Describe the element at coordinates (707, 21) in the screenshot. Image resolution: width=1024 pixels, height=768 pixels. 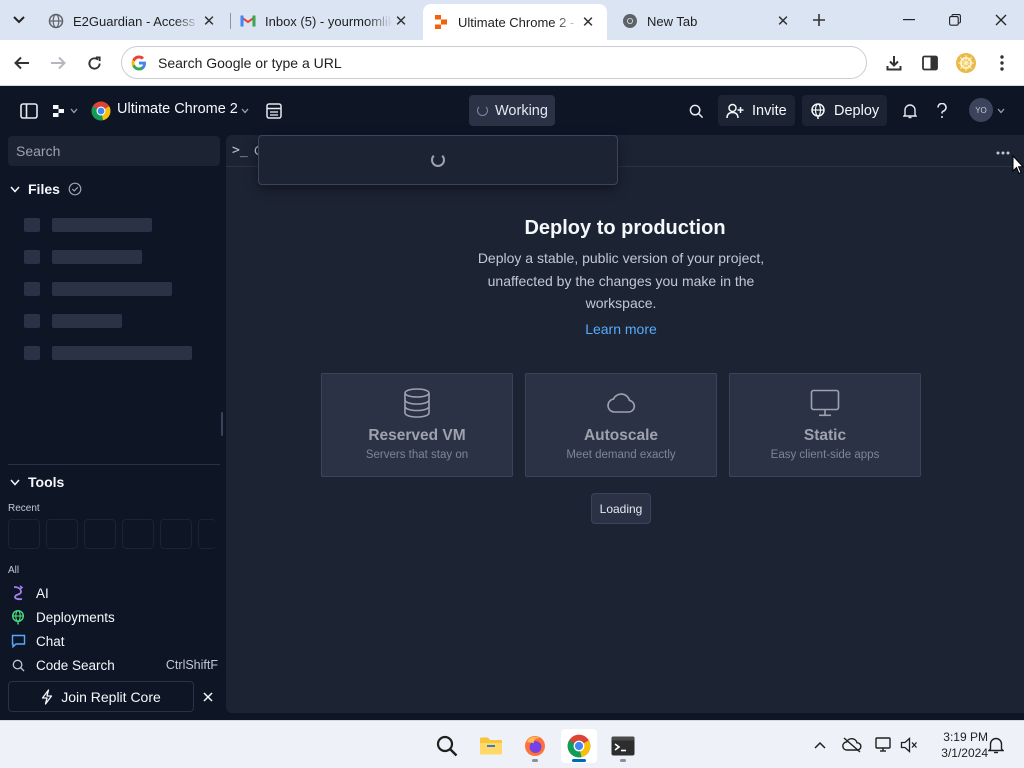
I see `browser-tab-newtab: New Tab ✕` at that location.